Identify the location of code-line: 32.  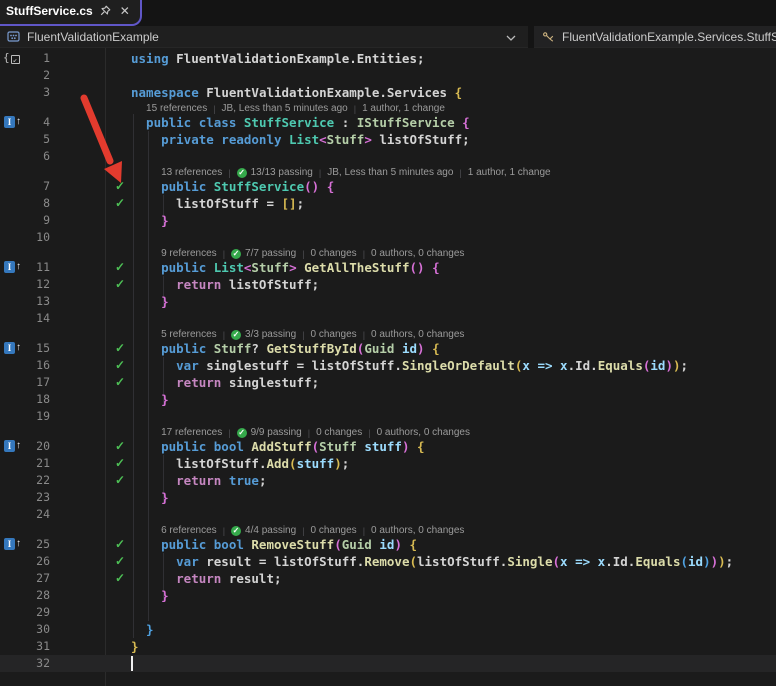
(388, 663).